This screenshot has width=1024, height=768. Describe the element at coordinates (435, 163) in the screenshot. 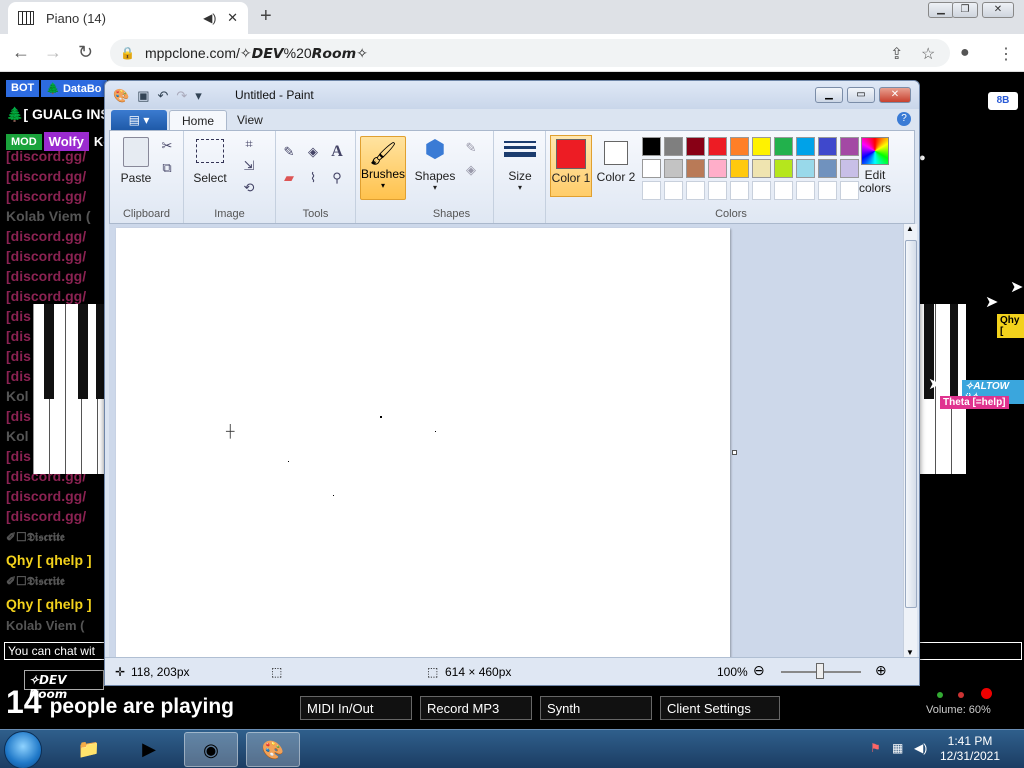

I see `shapes-button: ⬢ Shapes ▾` at that location.